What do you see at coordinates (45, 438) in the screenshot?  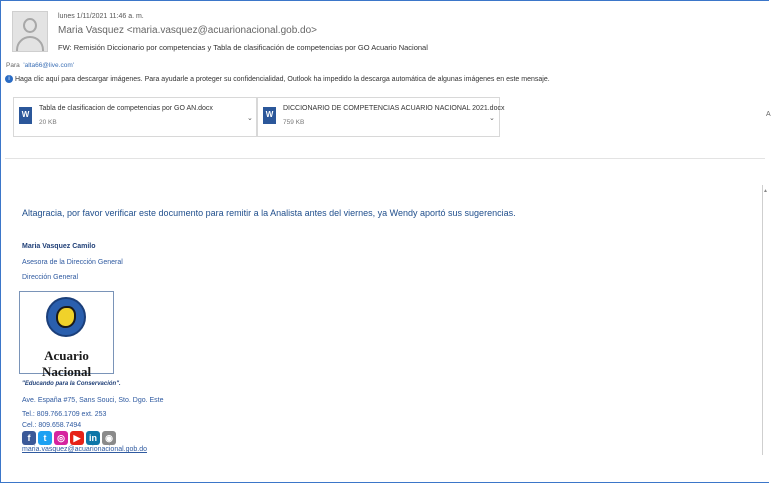 I see `twitter-icon: t` at bounding box center [45, 438].